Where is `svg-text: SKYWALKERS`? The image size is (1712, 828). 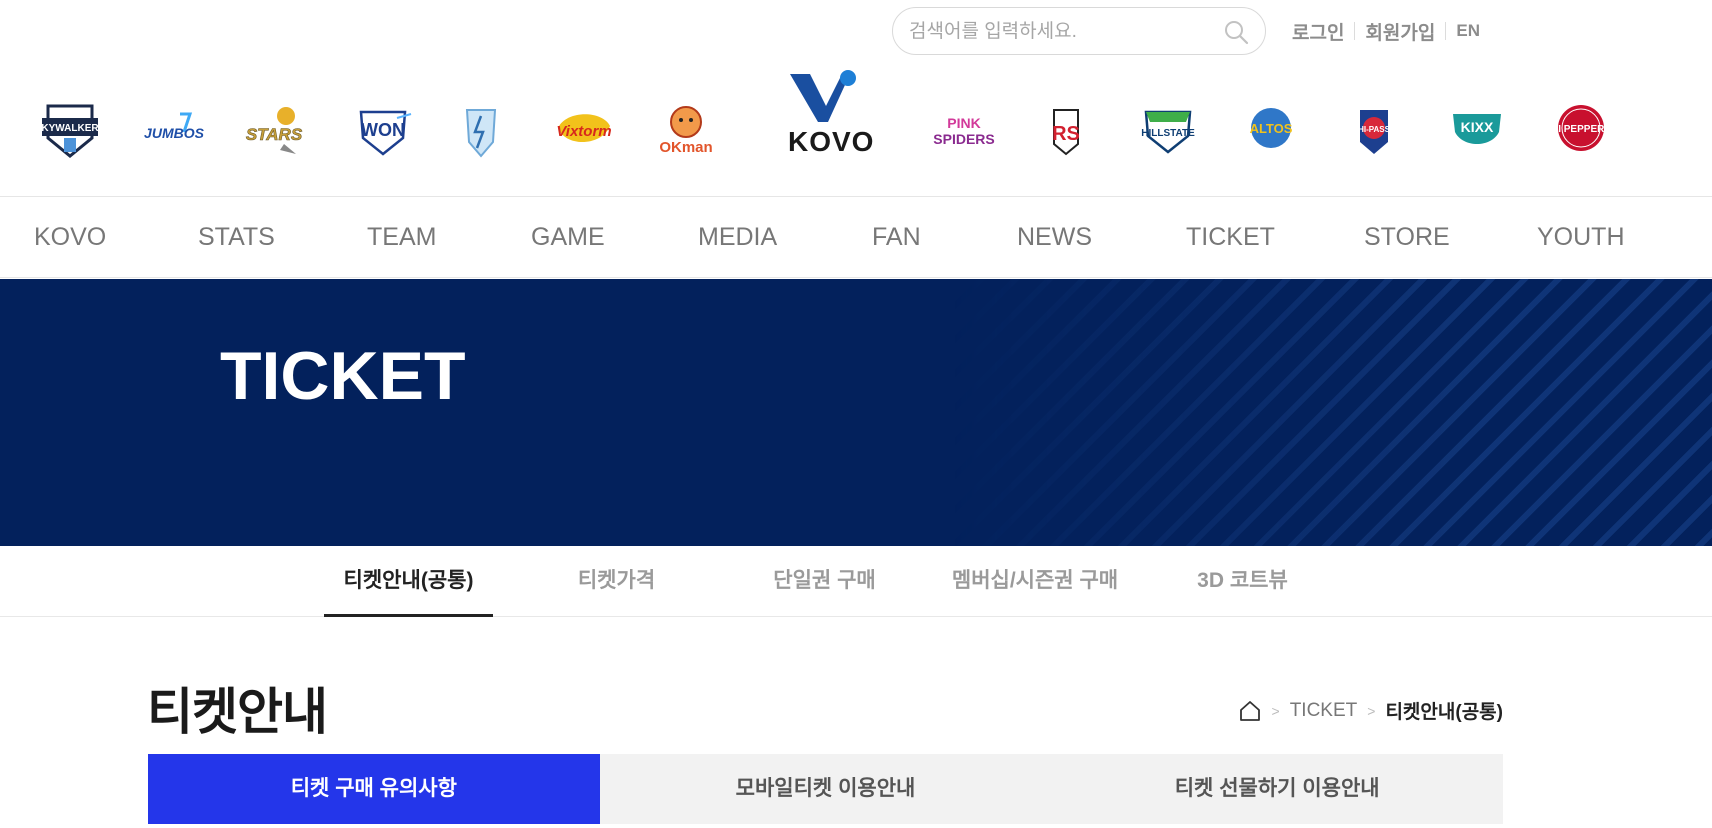
svg-text: SKYWALKERS is located at coordinates (70, 128).